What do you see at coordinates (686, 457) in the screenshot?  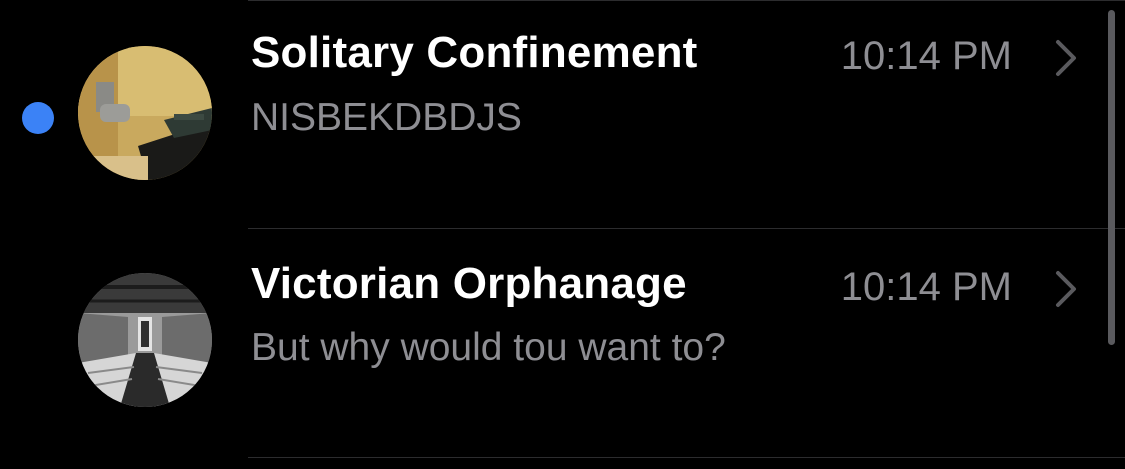 I see `divider` at bounding box center [686, 457].